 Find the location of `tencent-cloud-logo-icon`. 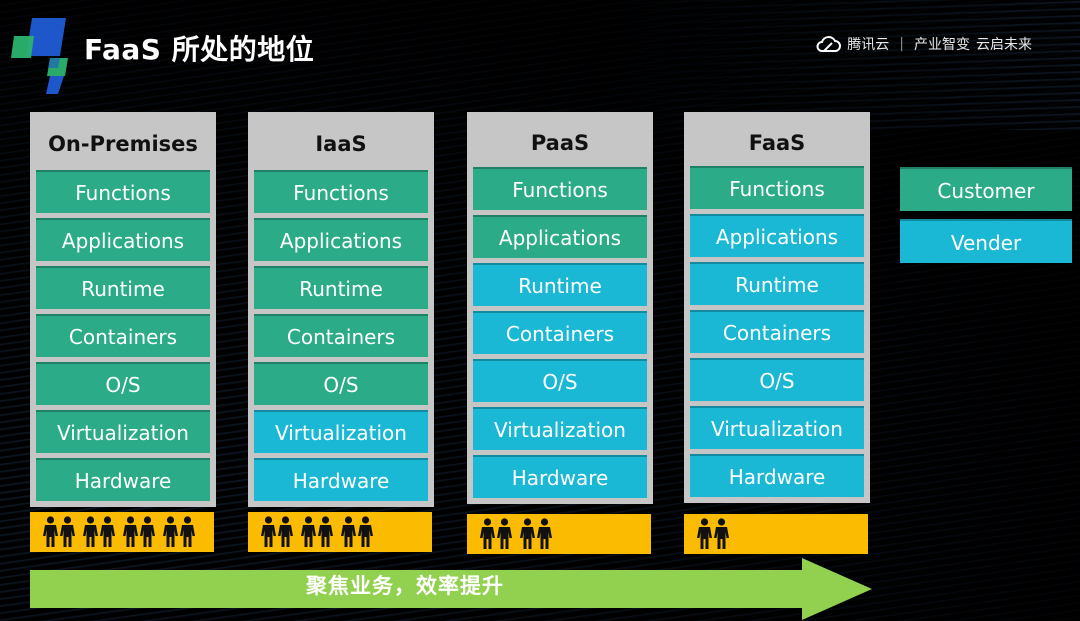

tencent-cloud-logo-icon is located at coordinates (829, 44).